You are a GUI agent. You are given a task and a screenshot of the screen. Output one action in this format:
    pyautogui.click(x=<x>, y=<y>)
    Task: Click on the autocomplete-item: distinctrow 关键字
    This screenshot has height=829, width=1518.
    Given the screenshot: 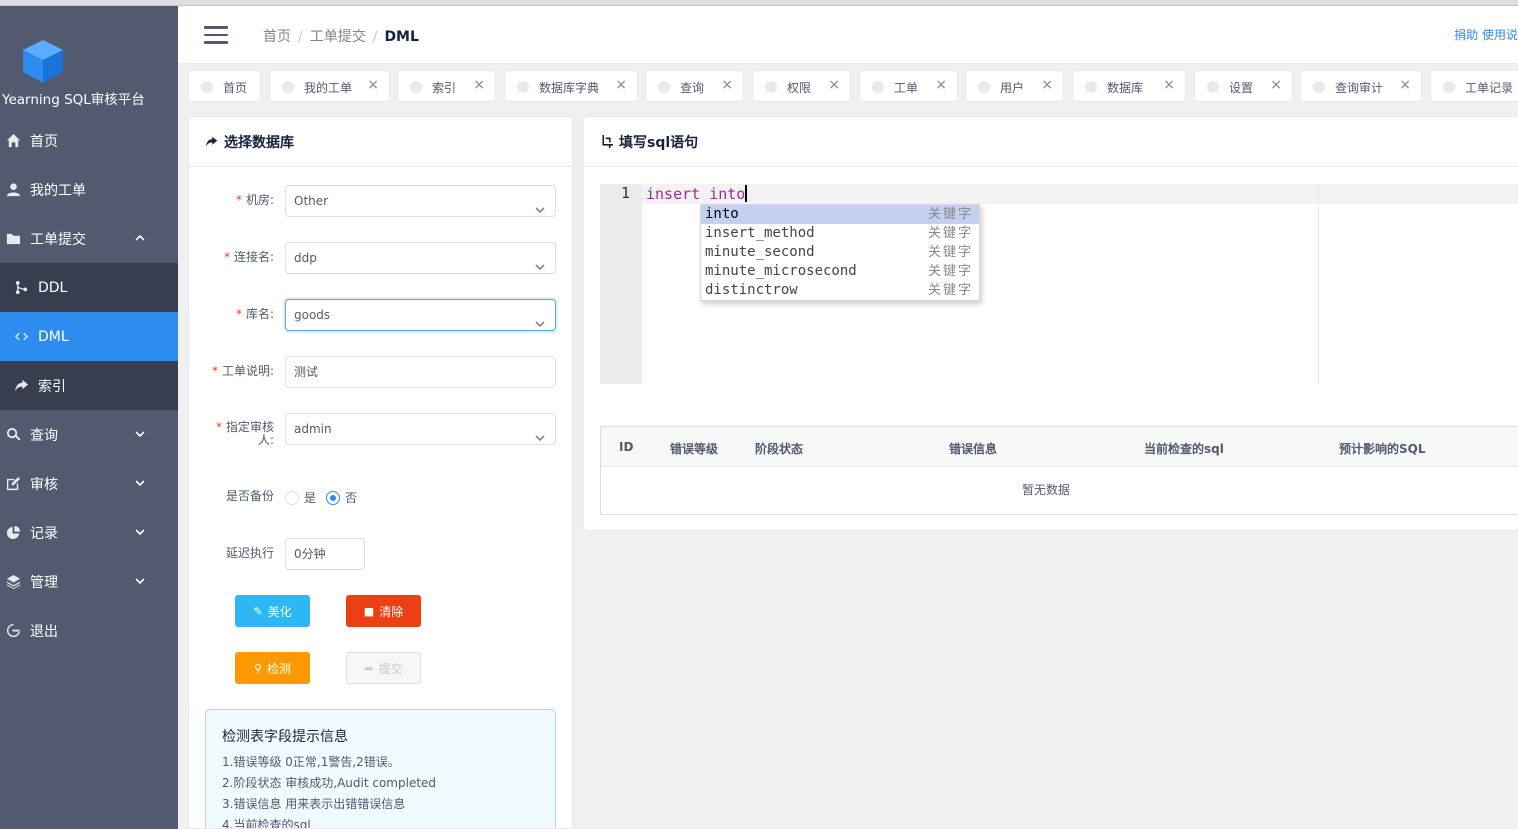 What is the action you would take?
    pyautogui.click(x=840, y=290)
    